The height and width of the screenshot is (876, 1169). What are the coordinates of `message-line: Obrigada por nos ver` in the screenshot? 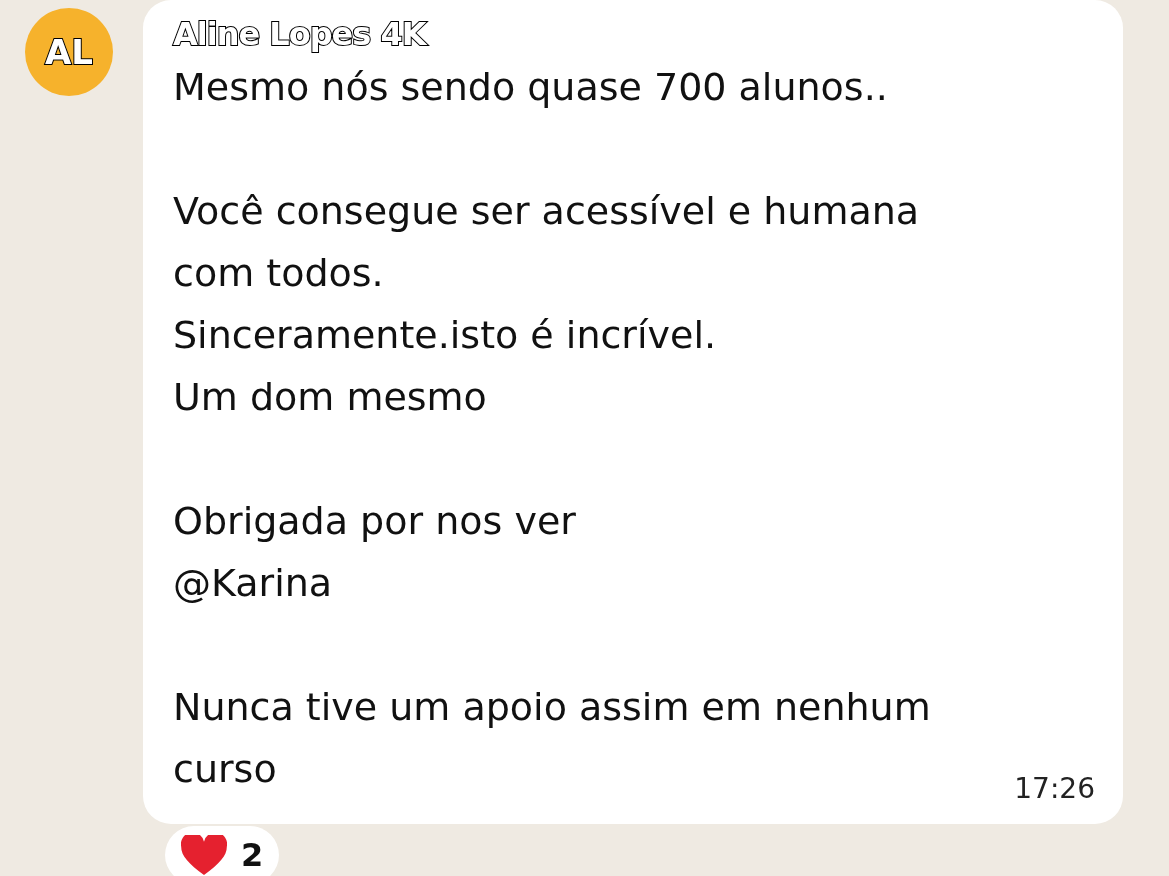 It's located at (374, 521).